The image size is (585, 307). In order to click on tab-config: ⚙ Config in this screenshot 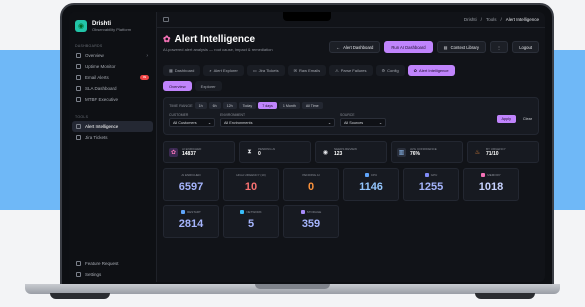, I will do `click(390, 70)`.